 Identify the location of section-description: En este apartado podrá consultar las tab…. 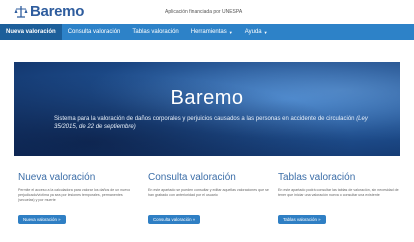
(338, 192).